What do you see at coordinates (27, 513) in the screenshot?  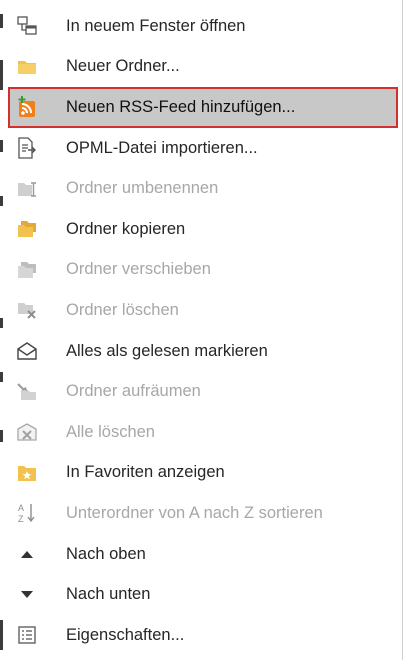 I see `sort-az-icon: AZ` at bounding box center [27, 513].